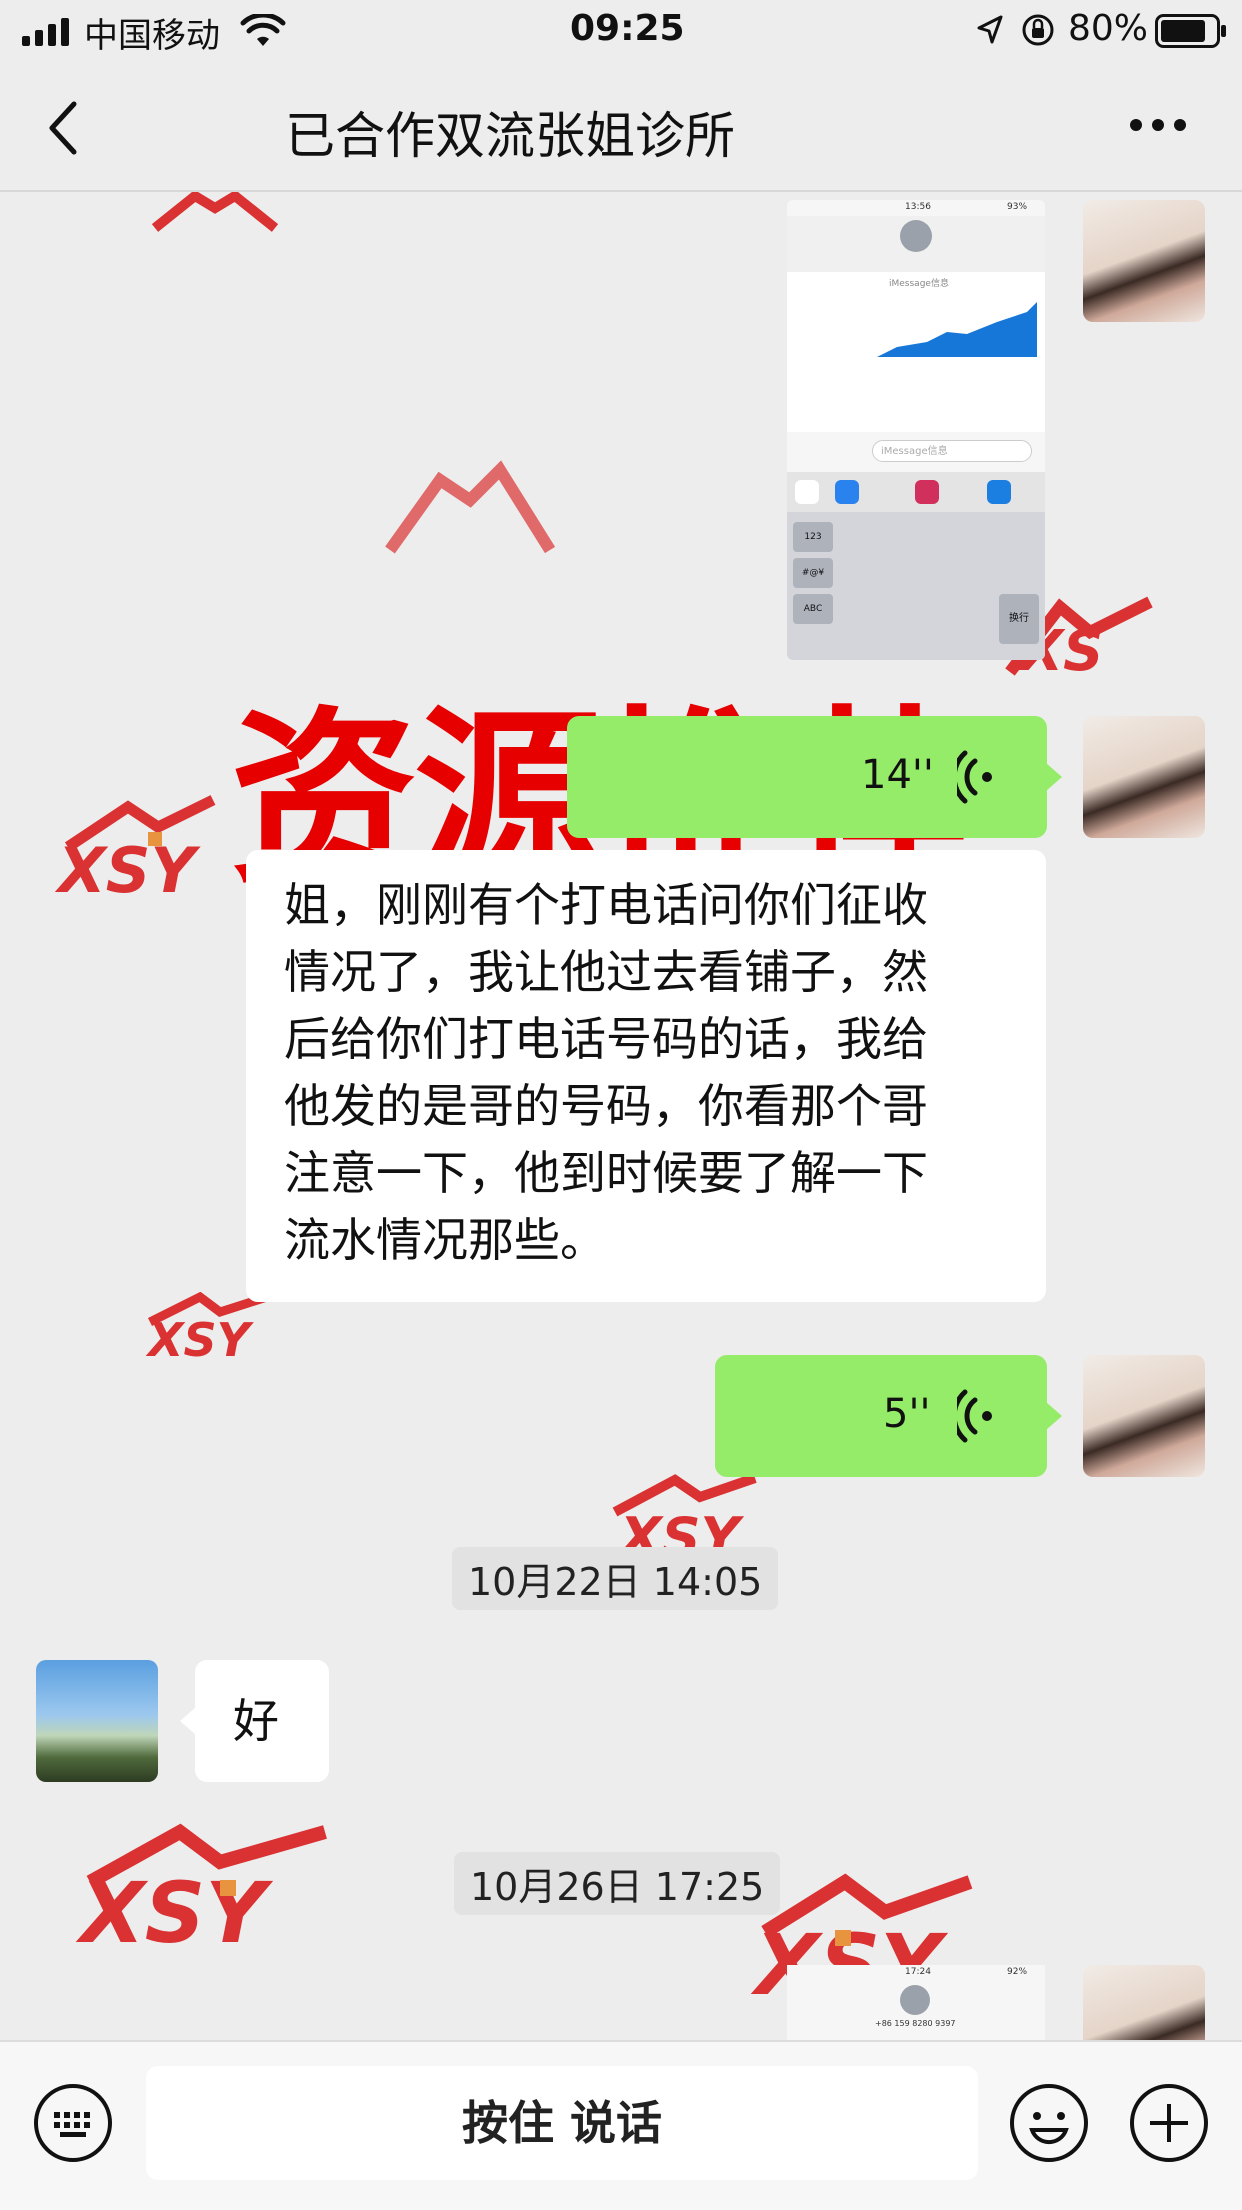 This screenshot has height=2210, width=1242. What do you see at coordinates (957, 329) in the screenshot?
I see `screenshot-blue-bubble` at bounding box center [957, 329].